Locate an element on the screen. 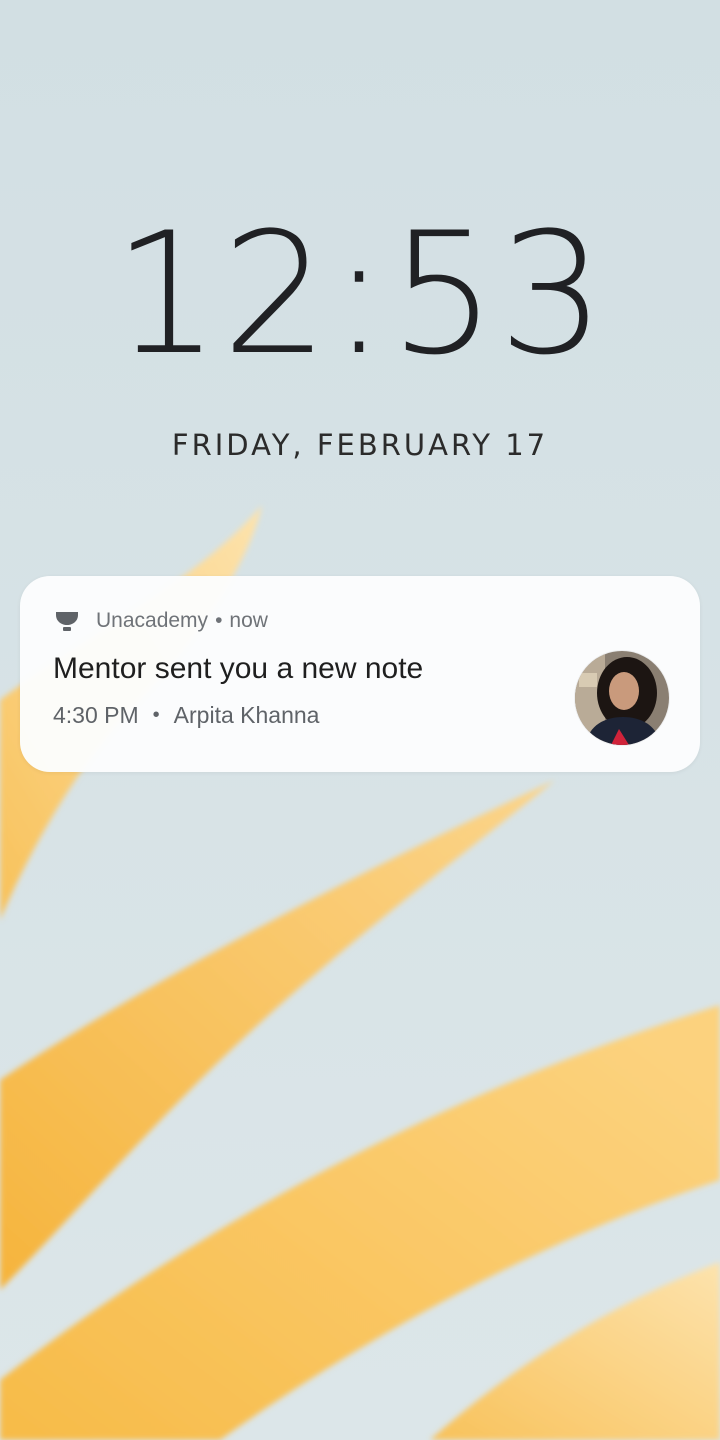 The image size is (720, 1440). notification-header: Unacademy • now is located at coordinates (161, 621).